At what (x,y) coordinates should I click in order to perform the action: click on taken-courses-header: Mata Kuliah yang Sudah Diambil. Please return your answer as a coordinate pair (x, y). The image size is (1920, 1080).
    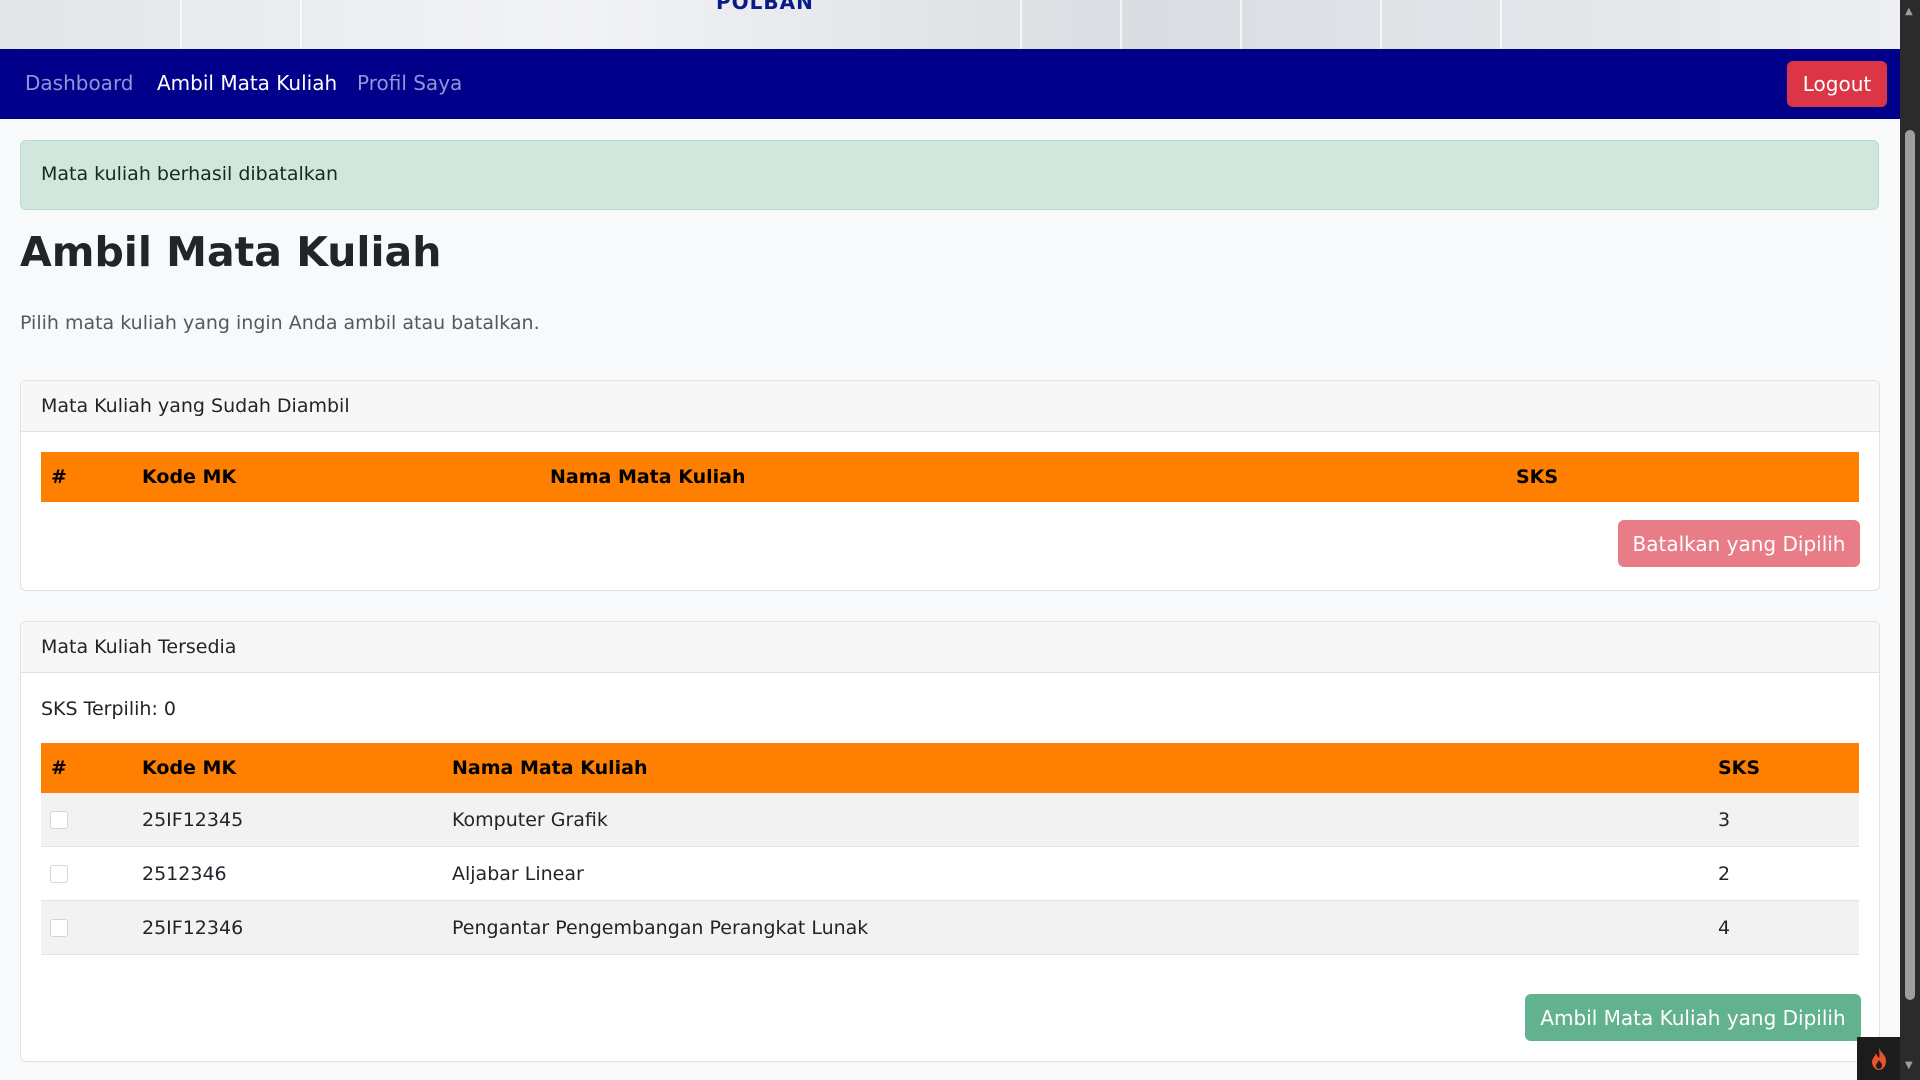
    Looking at the image, I should click on (950, 406).